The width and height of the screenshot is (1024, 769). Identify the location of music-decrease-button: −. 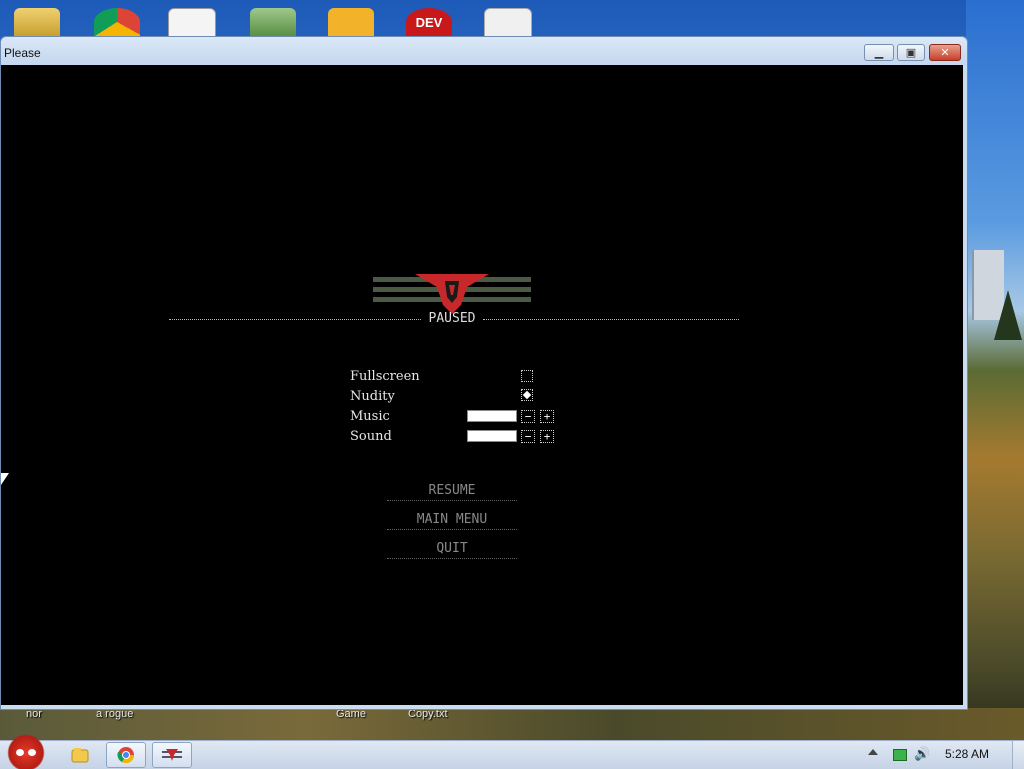
(528, 416).